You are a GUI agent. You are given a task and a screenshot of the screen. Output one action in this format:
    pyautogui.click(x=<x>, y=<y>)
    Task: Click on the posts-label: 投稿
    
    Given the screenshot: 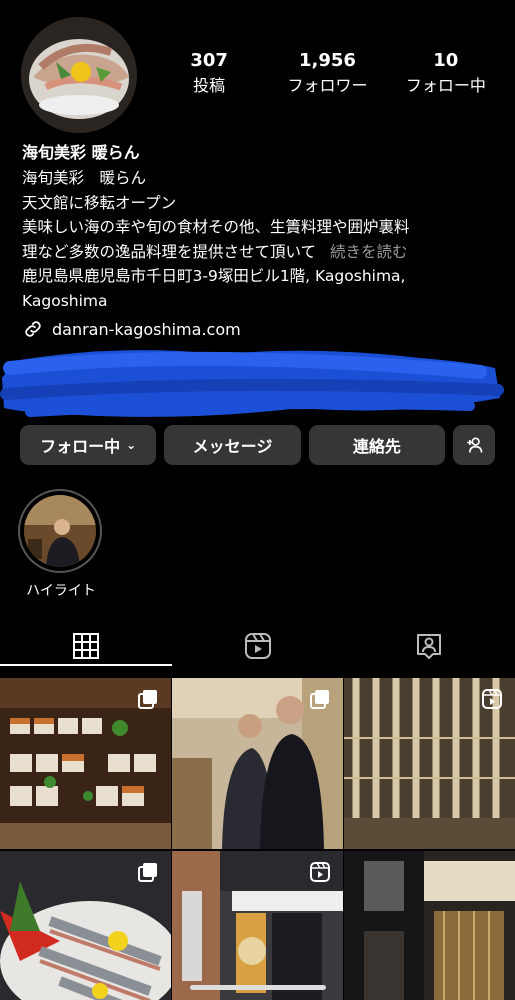 What is the action you would take?
    pyautogui.click(x=209, y=85)
    